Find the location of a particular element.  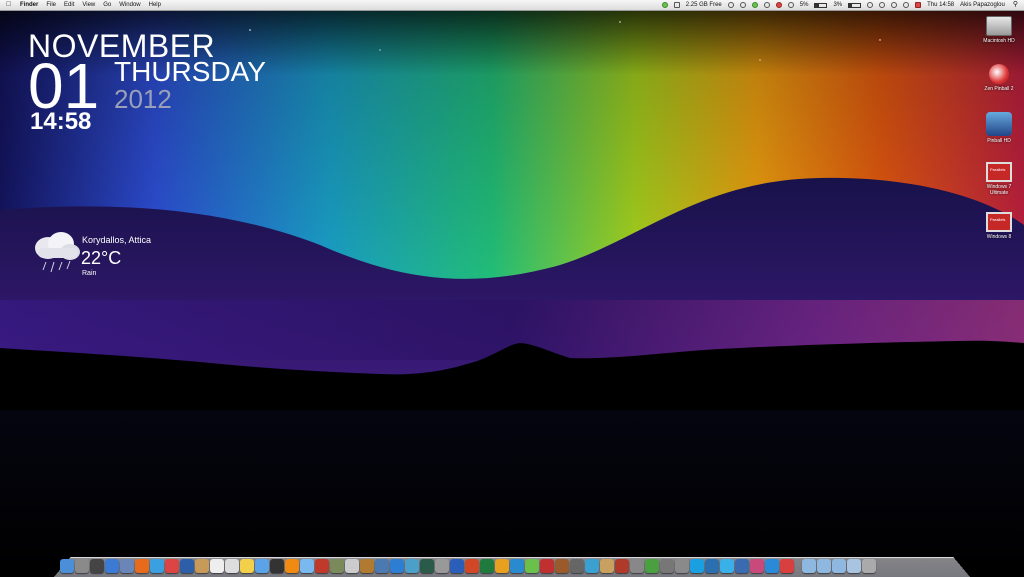

desktop-icon-windows-7: Windows 7 Ultimate is located at coordinates (999, 185).